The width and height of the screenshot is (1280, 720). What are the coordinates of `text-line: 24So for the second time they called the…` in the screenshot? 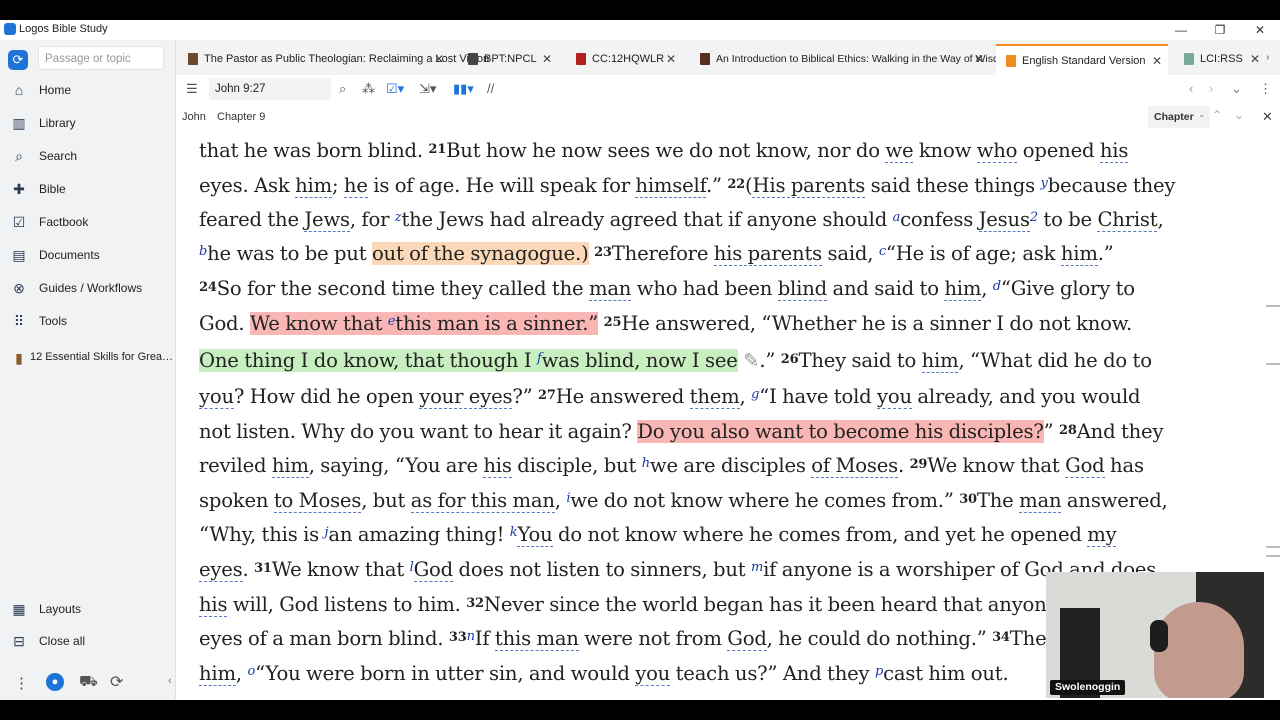 It's located at (667, 289).